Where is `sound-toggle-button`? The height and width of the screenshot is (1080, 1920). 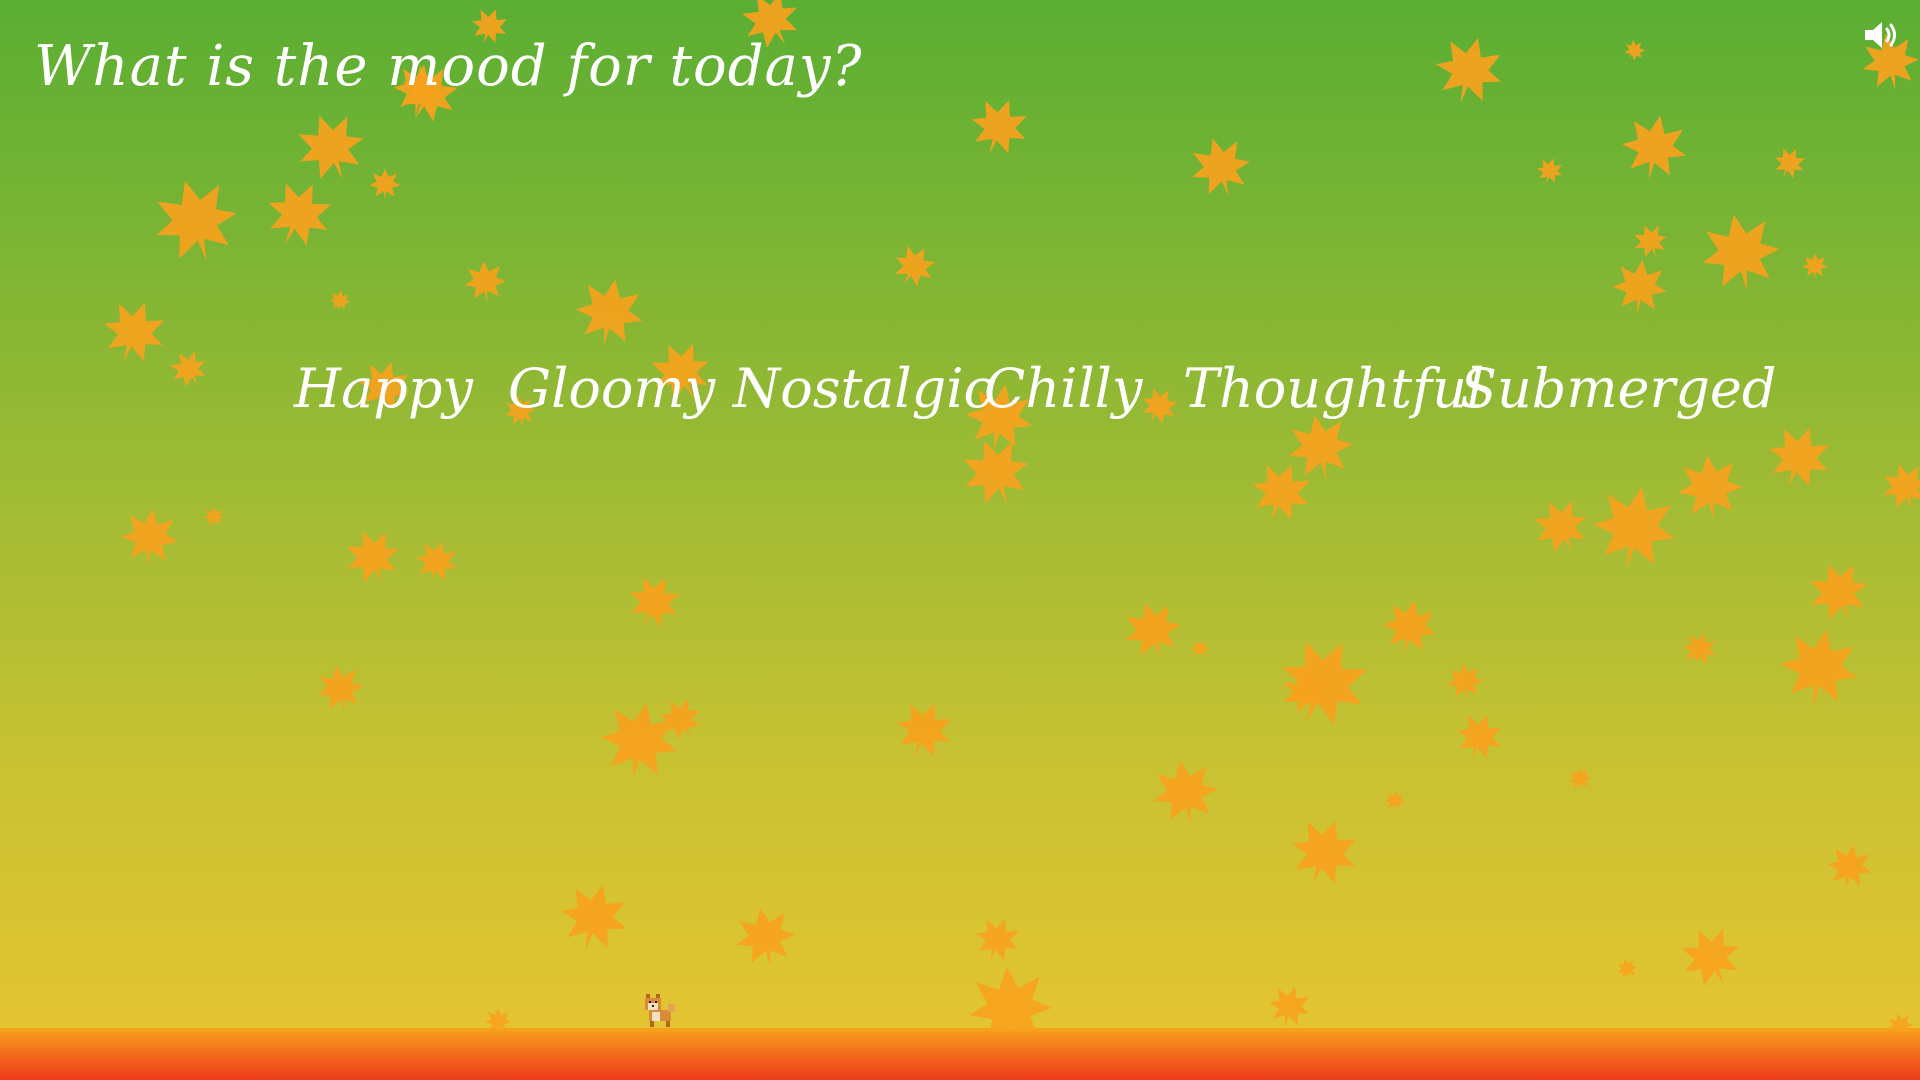 sound-toggle-button is located at coordinates (1882, 35).